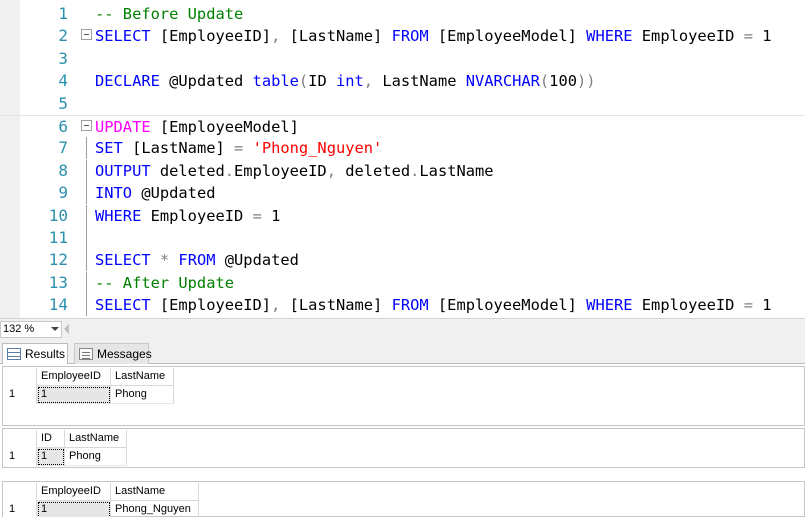 The width and height of the screenshot is (805, 517). I want to click on tab-messages: Messages, so click(113, 353).